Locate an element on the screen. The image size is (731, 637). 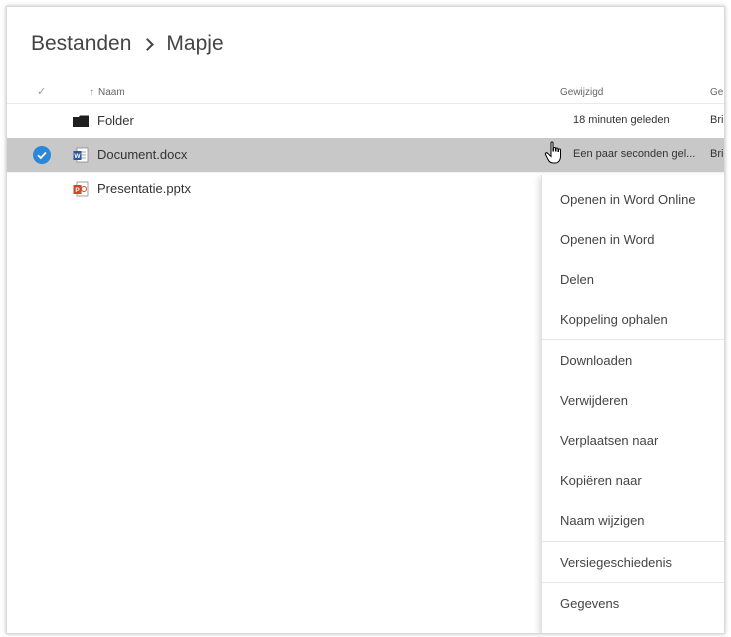
file-name: Folder is located at coordinates (115, 120).